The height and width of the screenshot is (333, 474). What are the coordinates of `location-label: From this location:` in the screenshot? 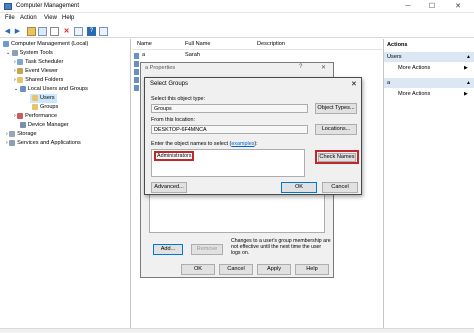 It's located at (173, 120).